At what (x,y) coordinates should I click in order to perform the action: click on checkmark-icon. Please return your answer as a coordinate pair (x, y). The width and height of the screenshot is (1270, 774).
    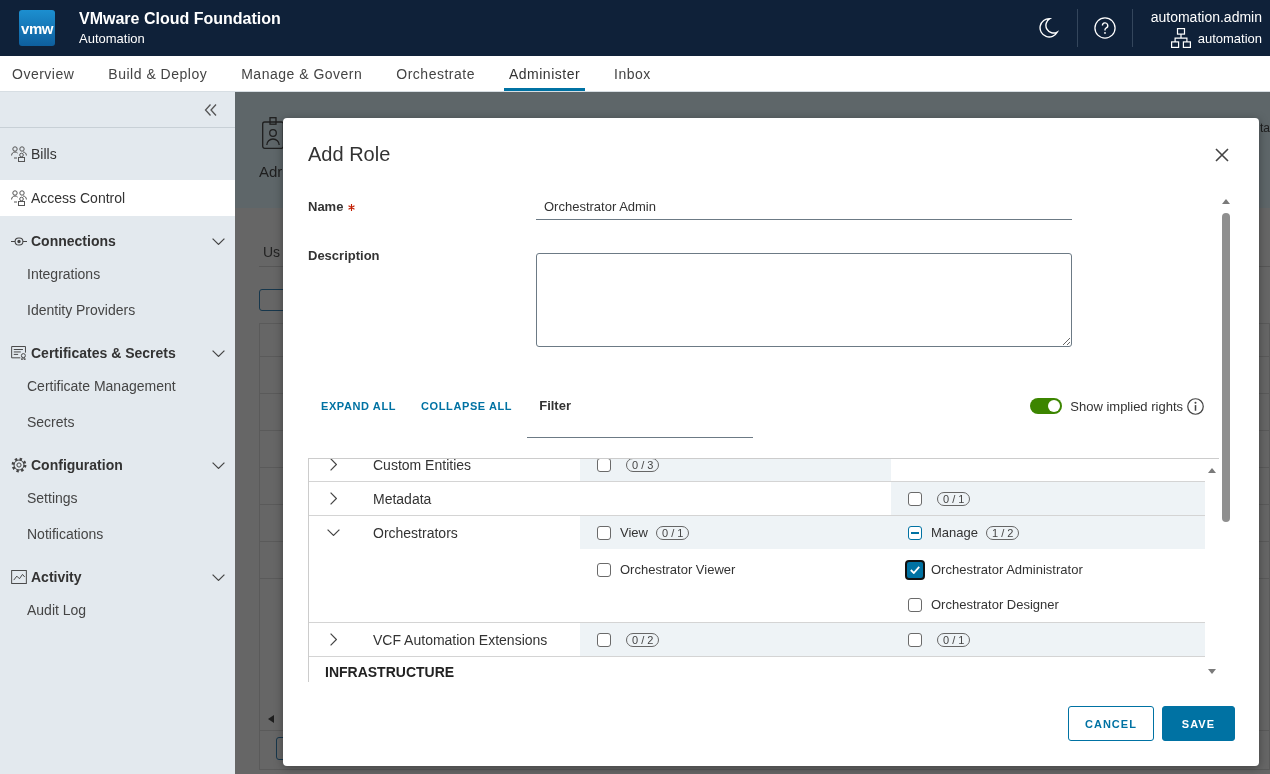
    Looking at the image, I should click on (915, 569).